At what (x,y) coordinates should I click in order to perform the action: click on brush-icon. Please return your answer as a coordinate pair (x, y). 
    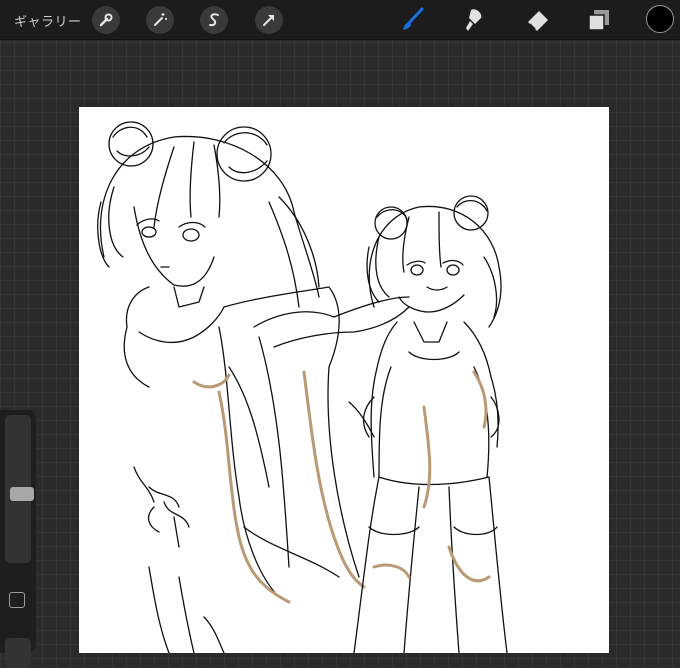
    Looking at the image, I should click on (413, 20).